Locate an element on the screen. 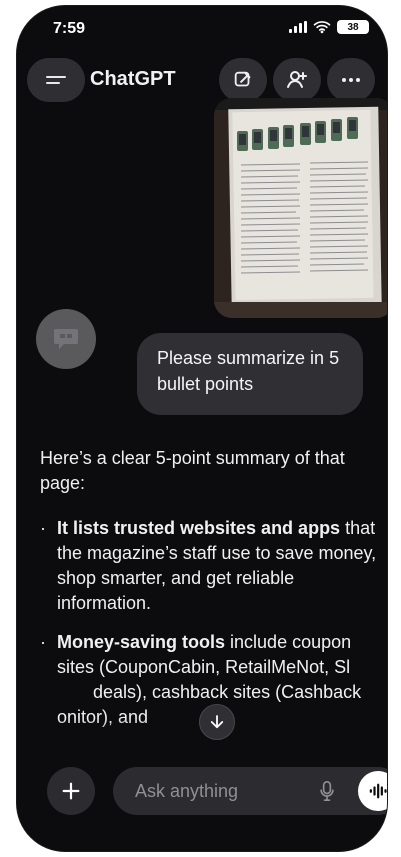 The image size is (401, 857). status-time: 7:59 is located at coordinates (69, 28).